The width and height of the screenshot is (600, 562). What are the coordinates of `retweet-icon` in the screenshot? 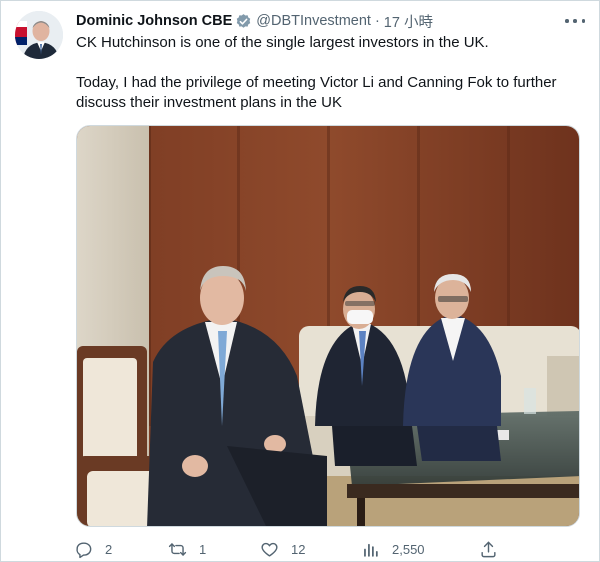 It's located at (177, 549).